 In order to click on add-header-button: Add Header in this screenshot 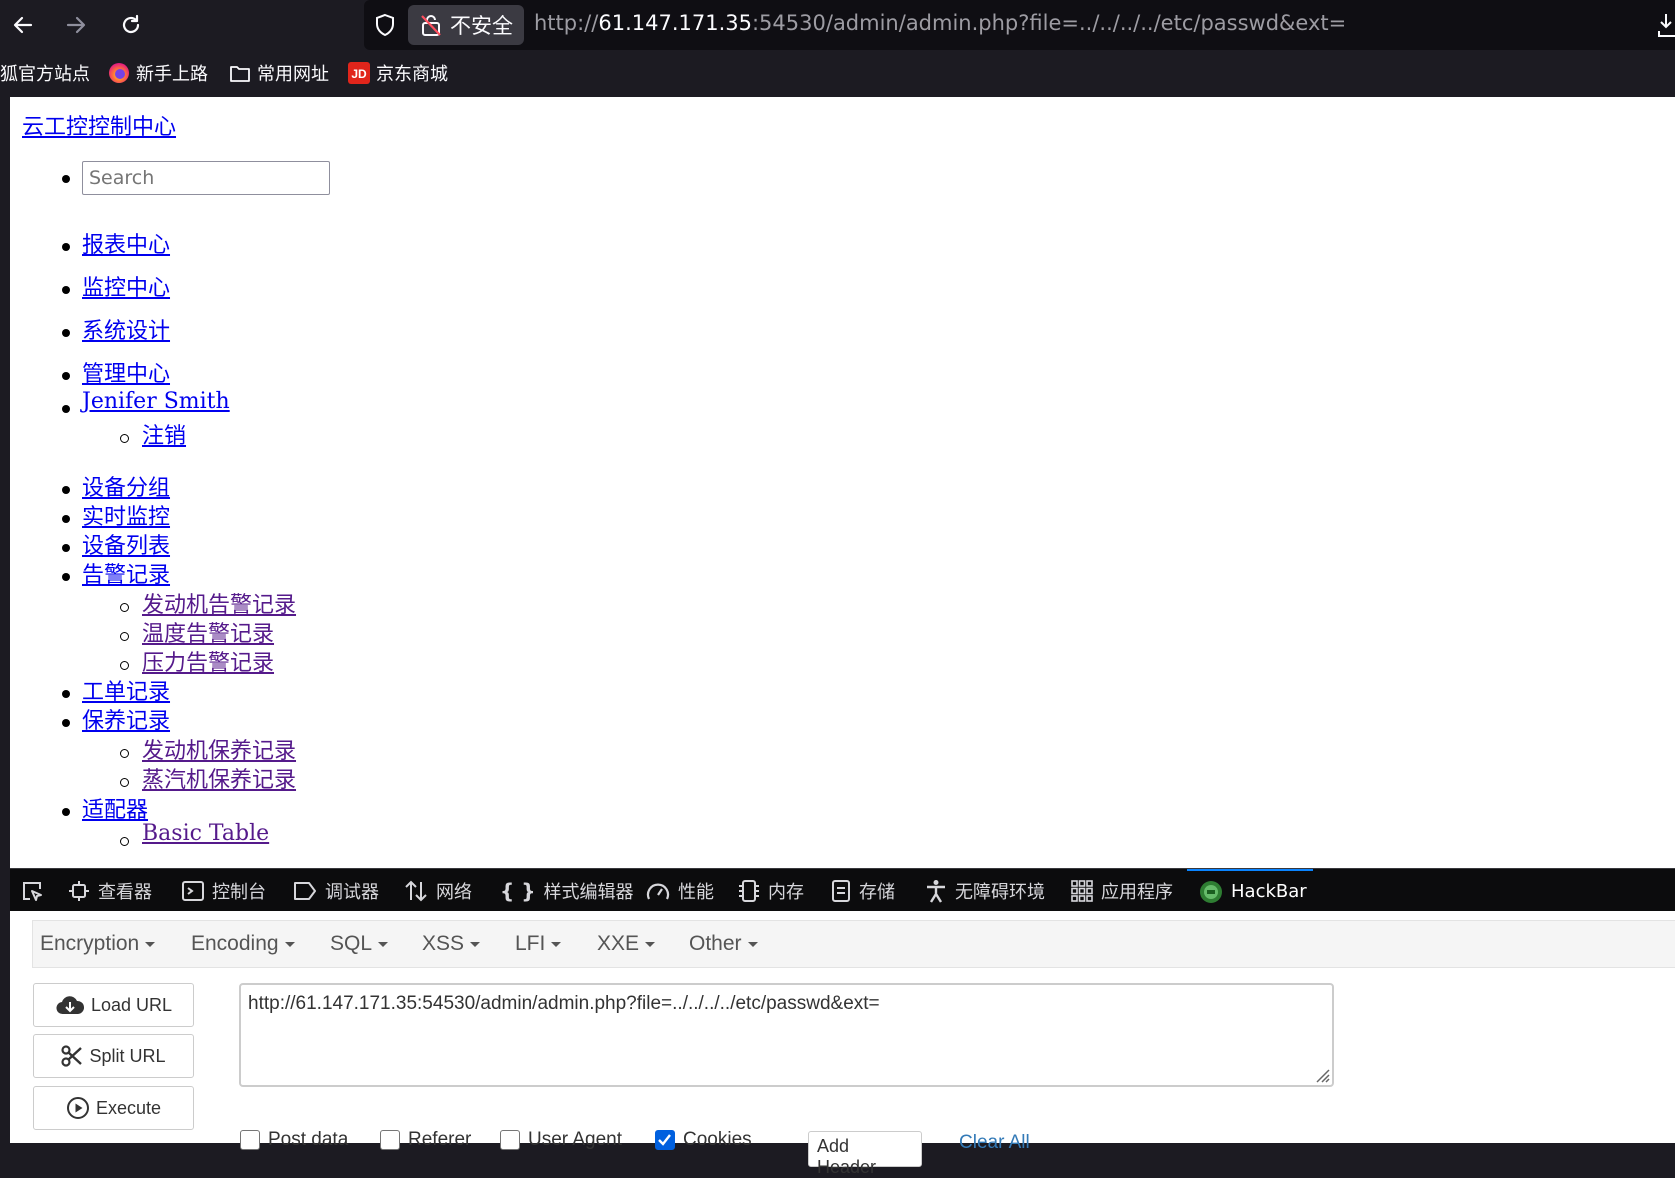, I will do `click(865, 1154)`.